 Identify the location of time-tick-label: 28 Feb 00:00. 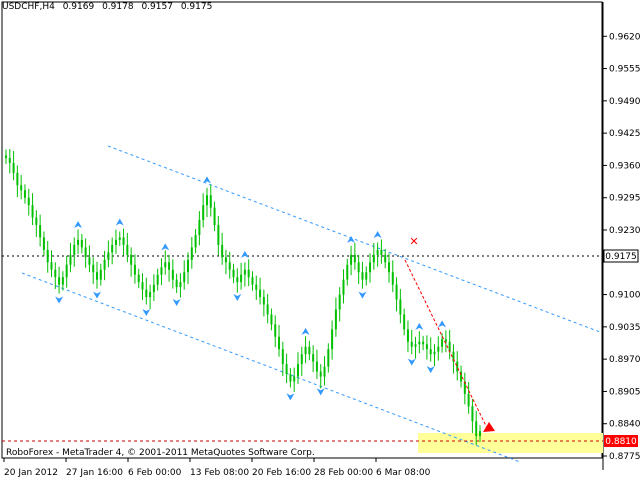
(343, 473).